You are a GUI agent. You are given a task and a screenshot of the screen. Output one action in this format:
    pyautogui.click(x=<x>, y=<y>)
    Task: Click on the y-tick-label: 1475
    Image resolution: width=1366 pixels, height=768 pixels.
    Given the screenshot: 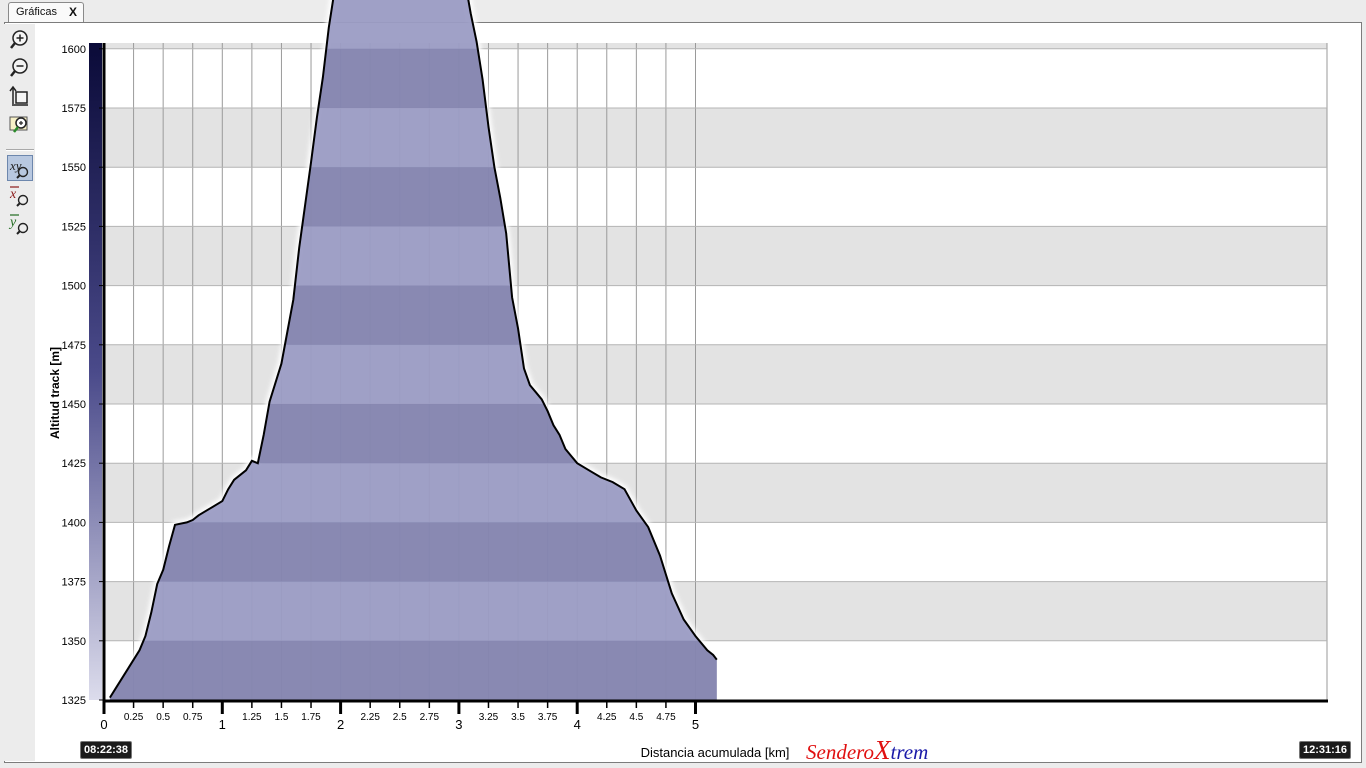 What is the action you would take?
    pyautogui.click(x=74, y=346)
    